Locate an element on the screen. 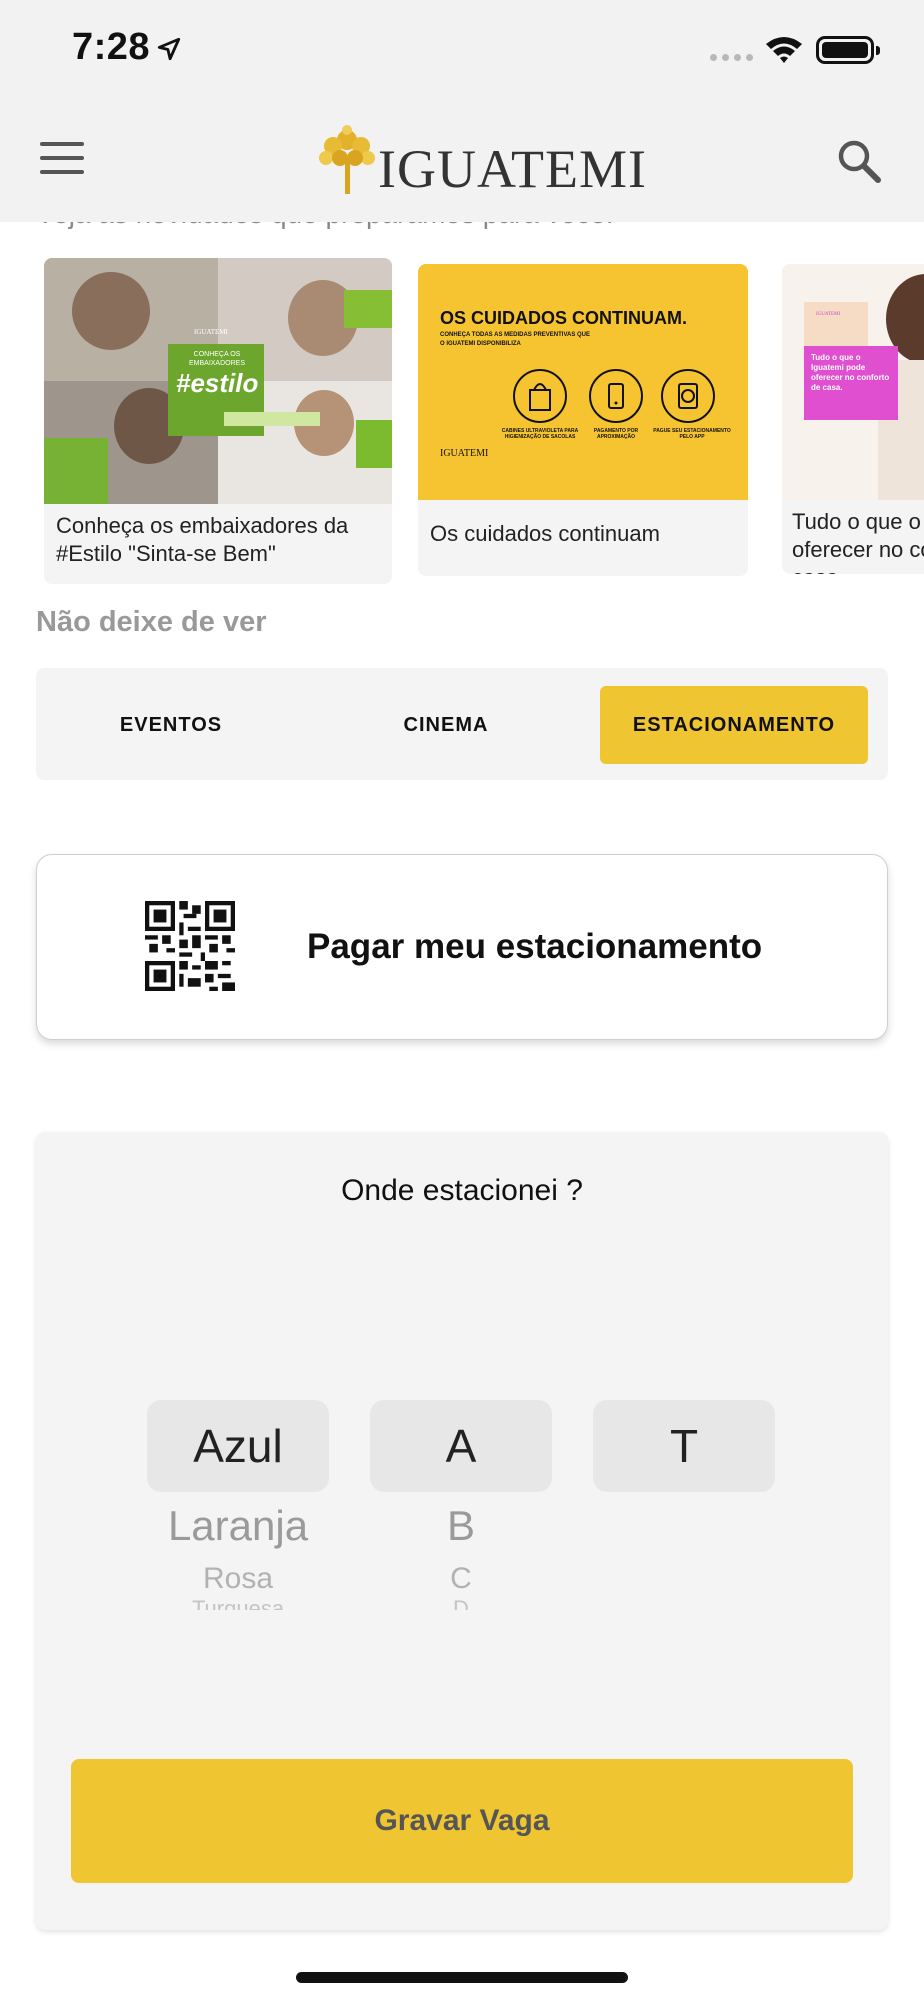 The height and width of the screenshot is (2000, 924). banner-subtitle: O IGUATEMI DISPONIBILIZA is located at coordinates (480, 344).